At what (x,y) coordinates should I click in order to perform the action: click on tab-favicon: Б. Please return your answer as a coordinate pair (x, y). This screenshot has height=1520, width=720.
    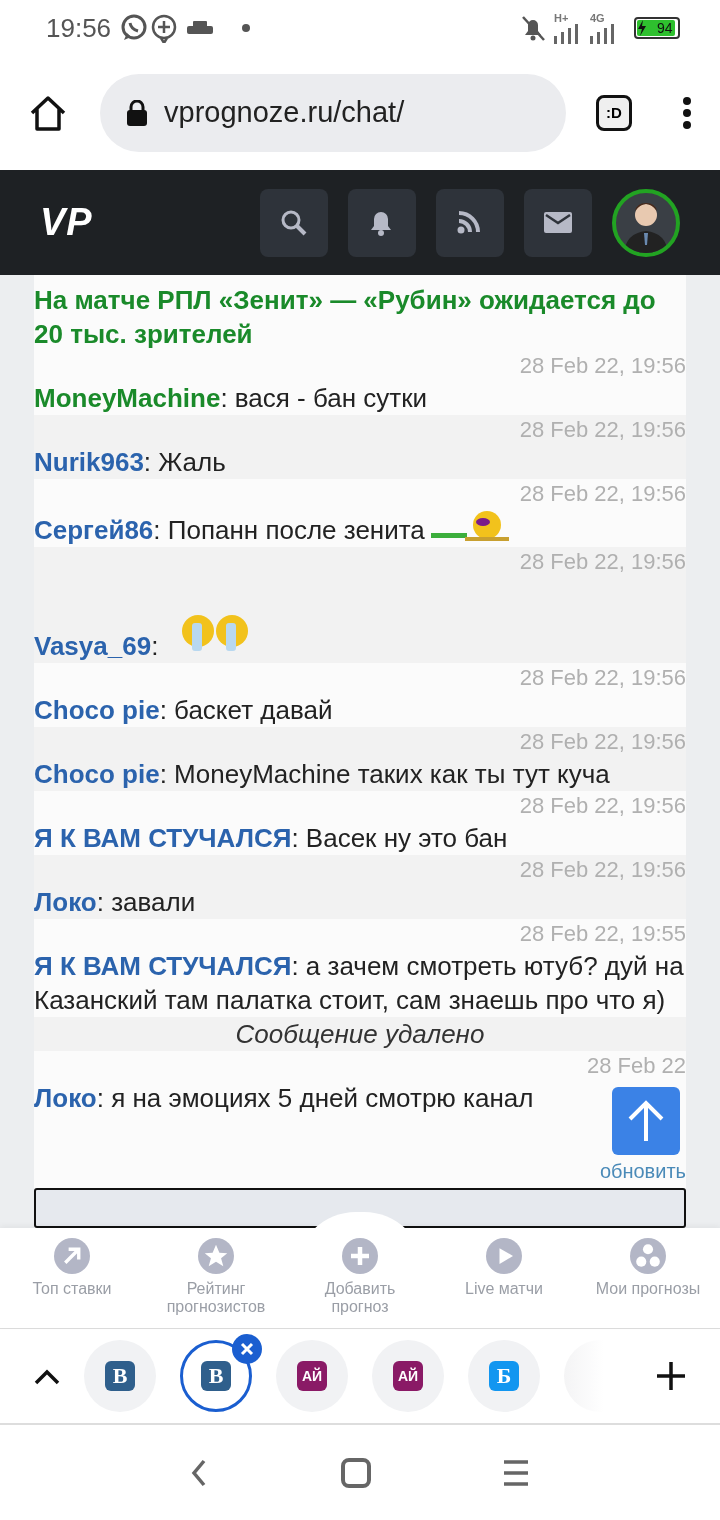
    Looking at the image, I should click on (504, 1376).